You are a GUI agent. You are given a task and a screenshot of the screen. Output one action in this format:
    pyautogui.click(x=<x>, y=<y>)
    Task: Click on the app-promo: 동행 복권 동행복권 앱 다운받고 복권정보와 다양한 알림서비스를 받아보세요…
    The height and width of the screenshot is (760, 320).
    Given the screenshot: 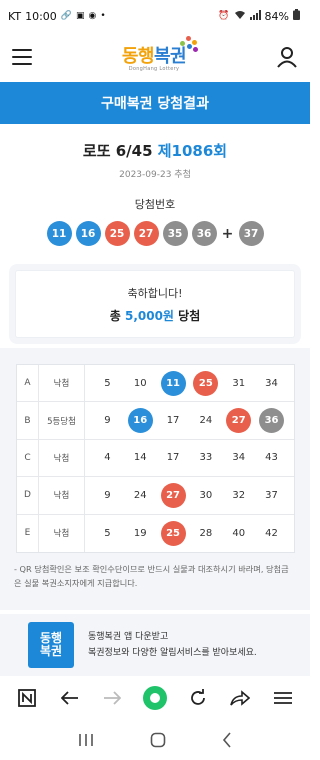 What is the action you would take?
    pyautogui.click(x=155, y=645)
    